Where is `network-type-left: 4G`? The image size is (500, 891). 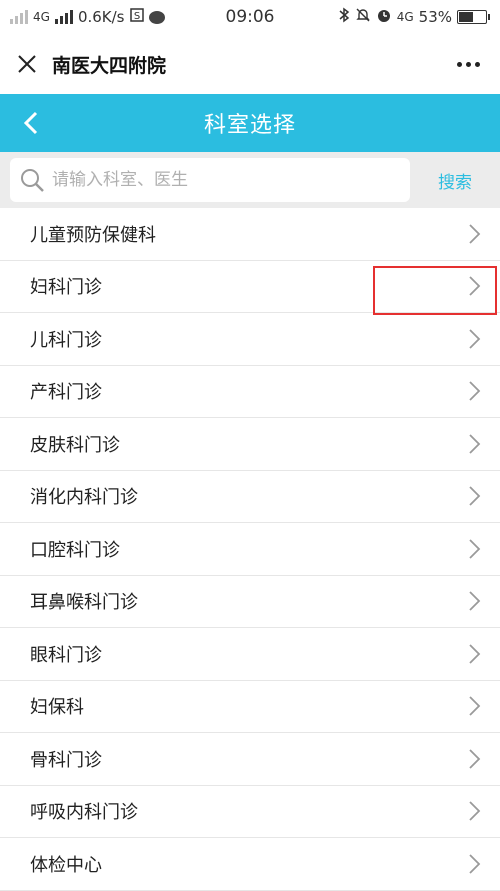
network-type-left: 4G is located at coordinates (41, 17).